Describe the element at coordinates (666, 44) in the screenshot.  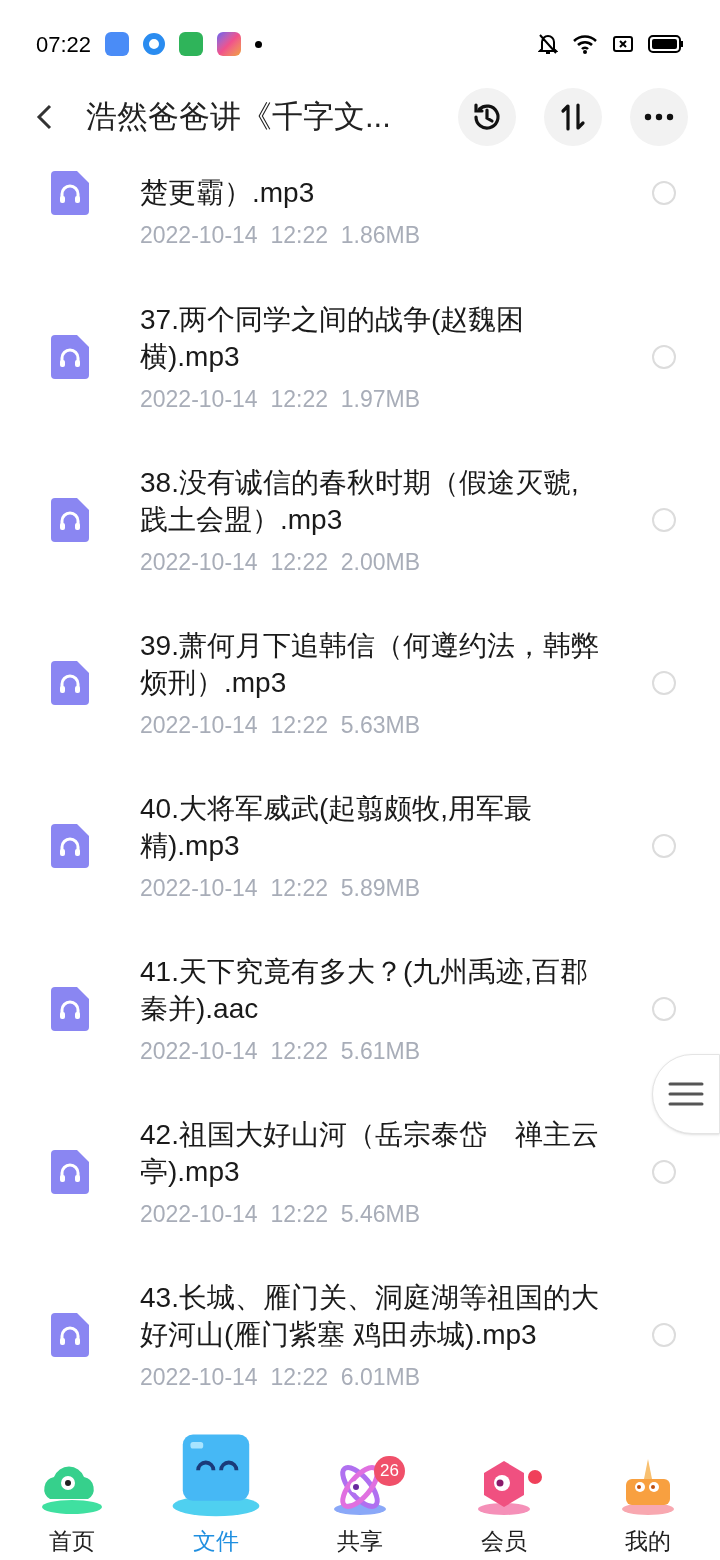
I see `battery-icon` at that location.